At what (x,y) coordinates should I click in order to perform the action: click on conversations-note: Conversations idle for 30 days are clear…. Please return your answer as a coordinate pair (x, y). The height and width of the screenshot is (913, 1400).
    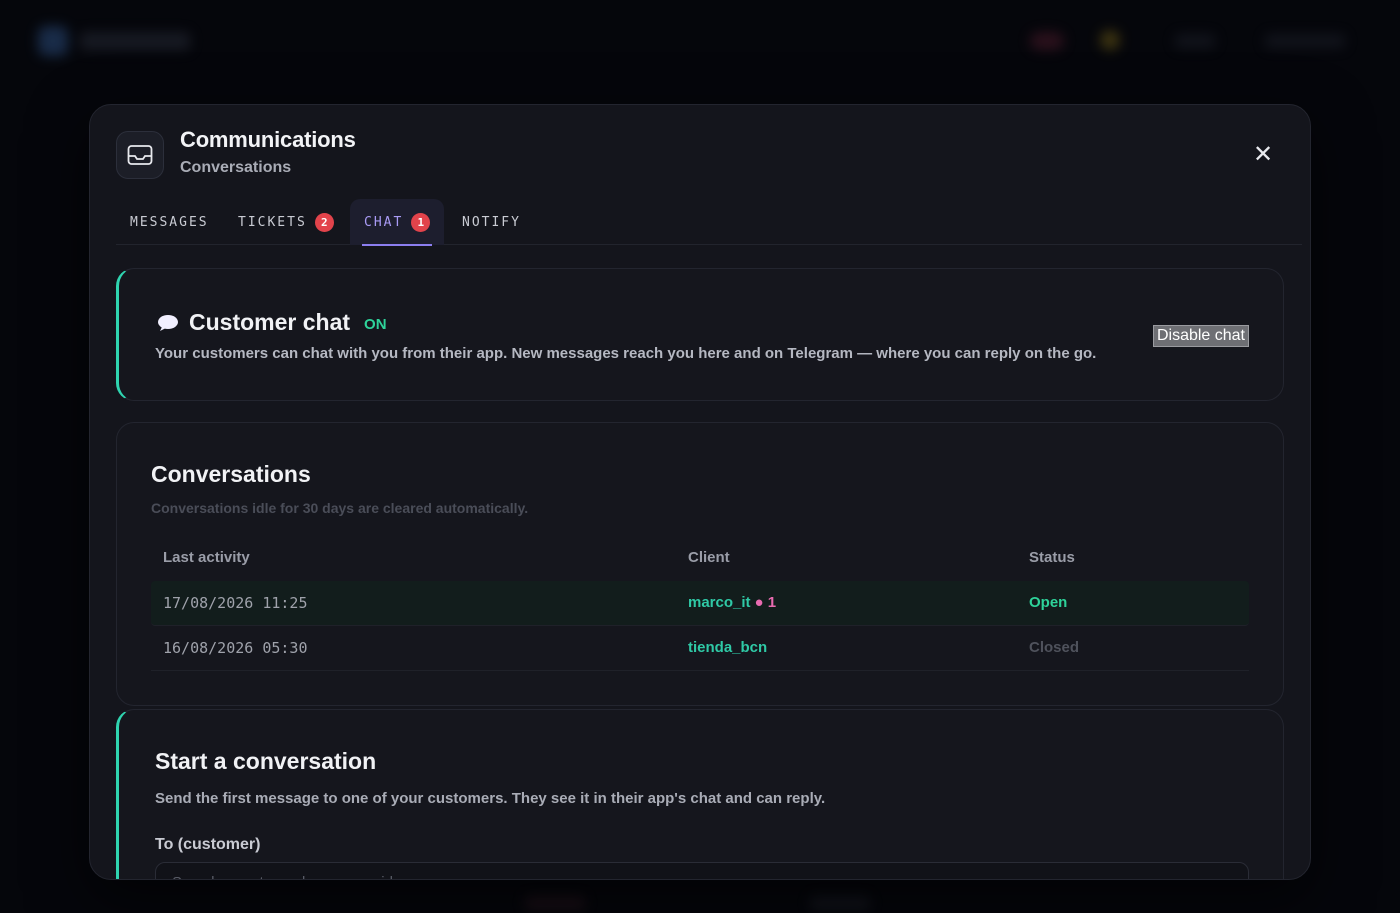
    Looking at the image, I should click on (340, 508).